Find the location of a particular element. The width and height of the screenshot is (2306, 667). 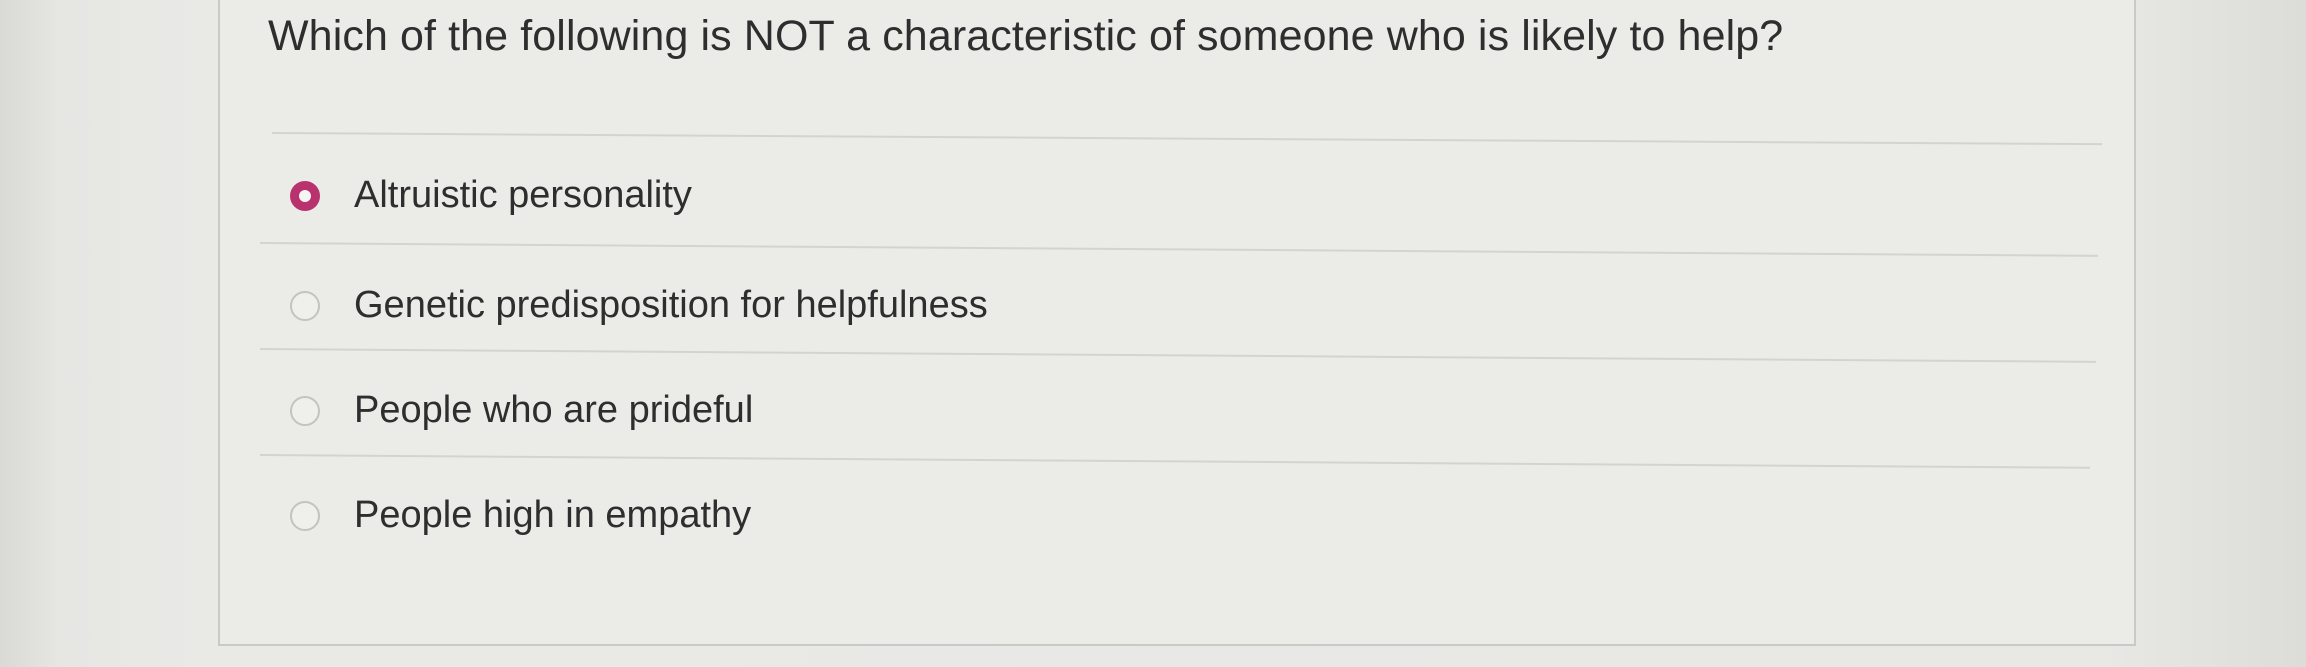

option-genetic-predisposition: Genetic predisposition for helpfulness is located at coordinates (639, 305).